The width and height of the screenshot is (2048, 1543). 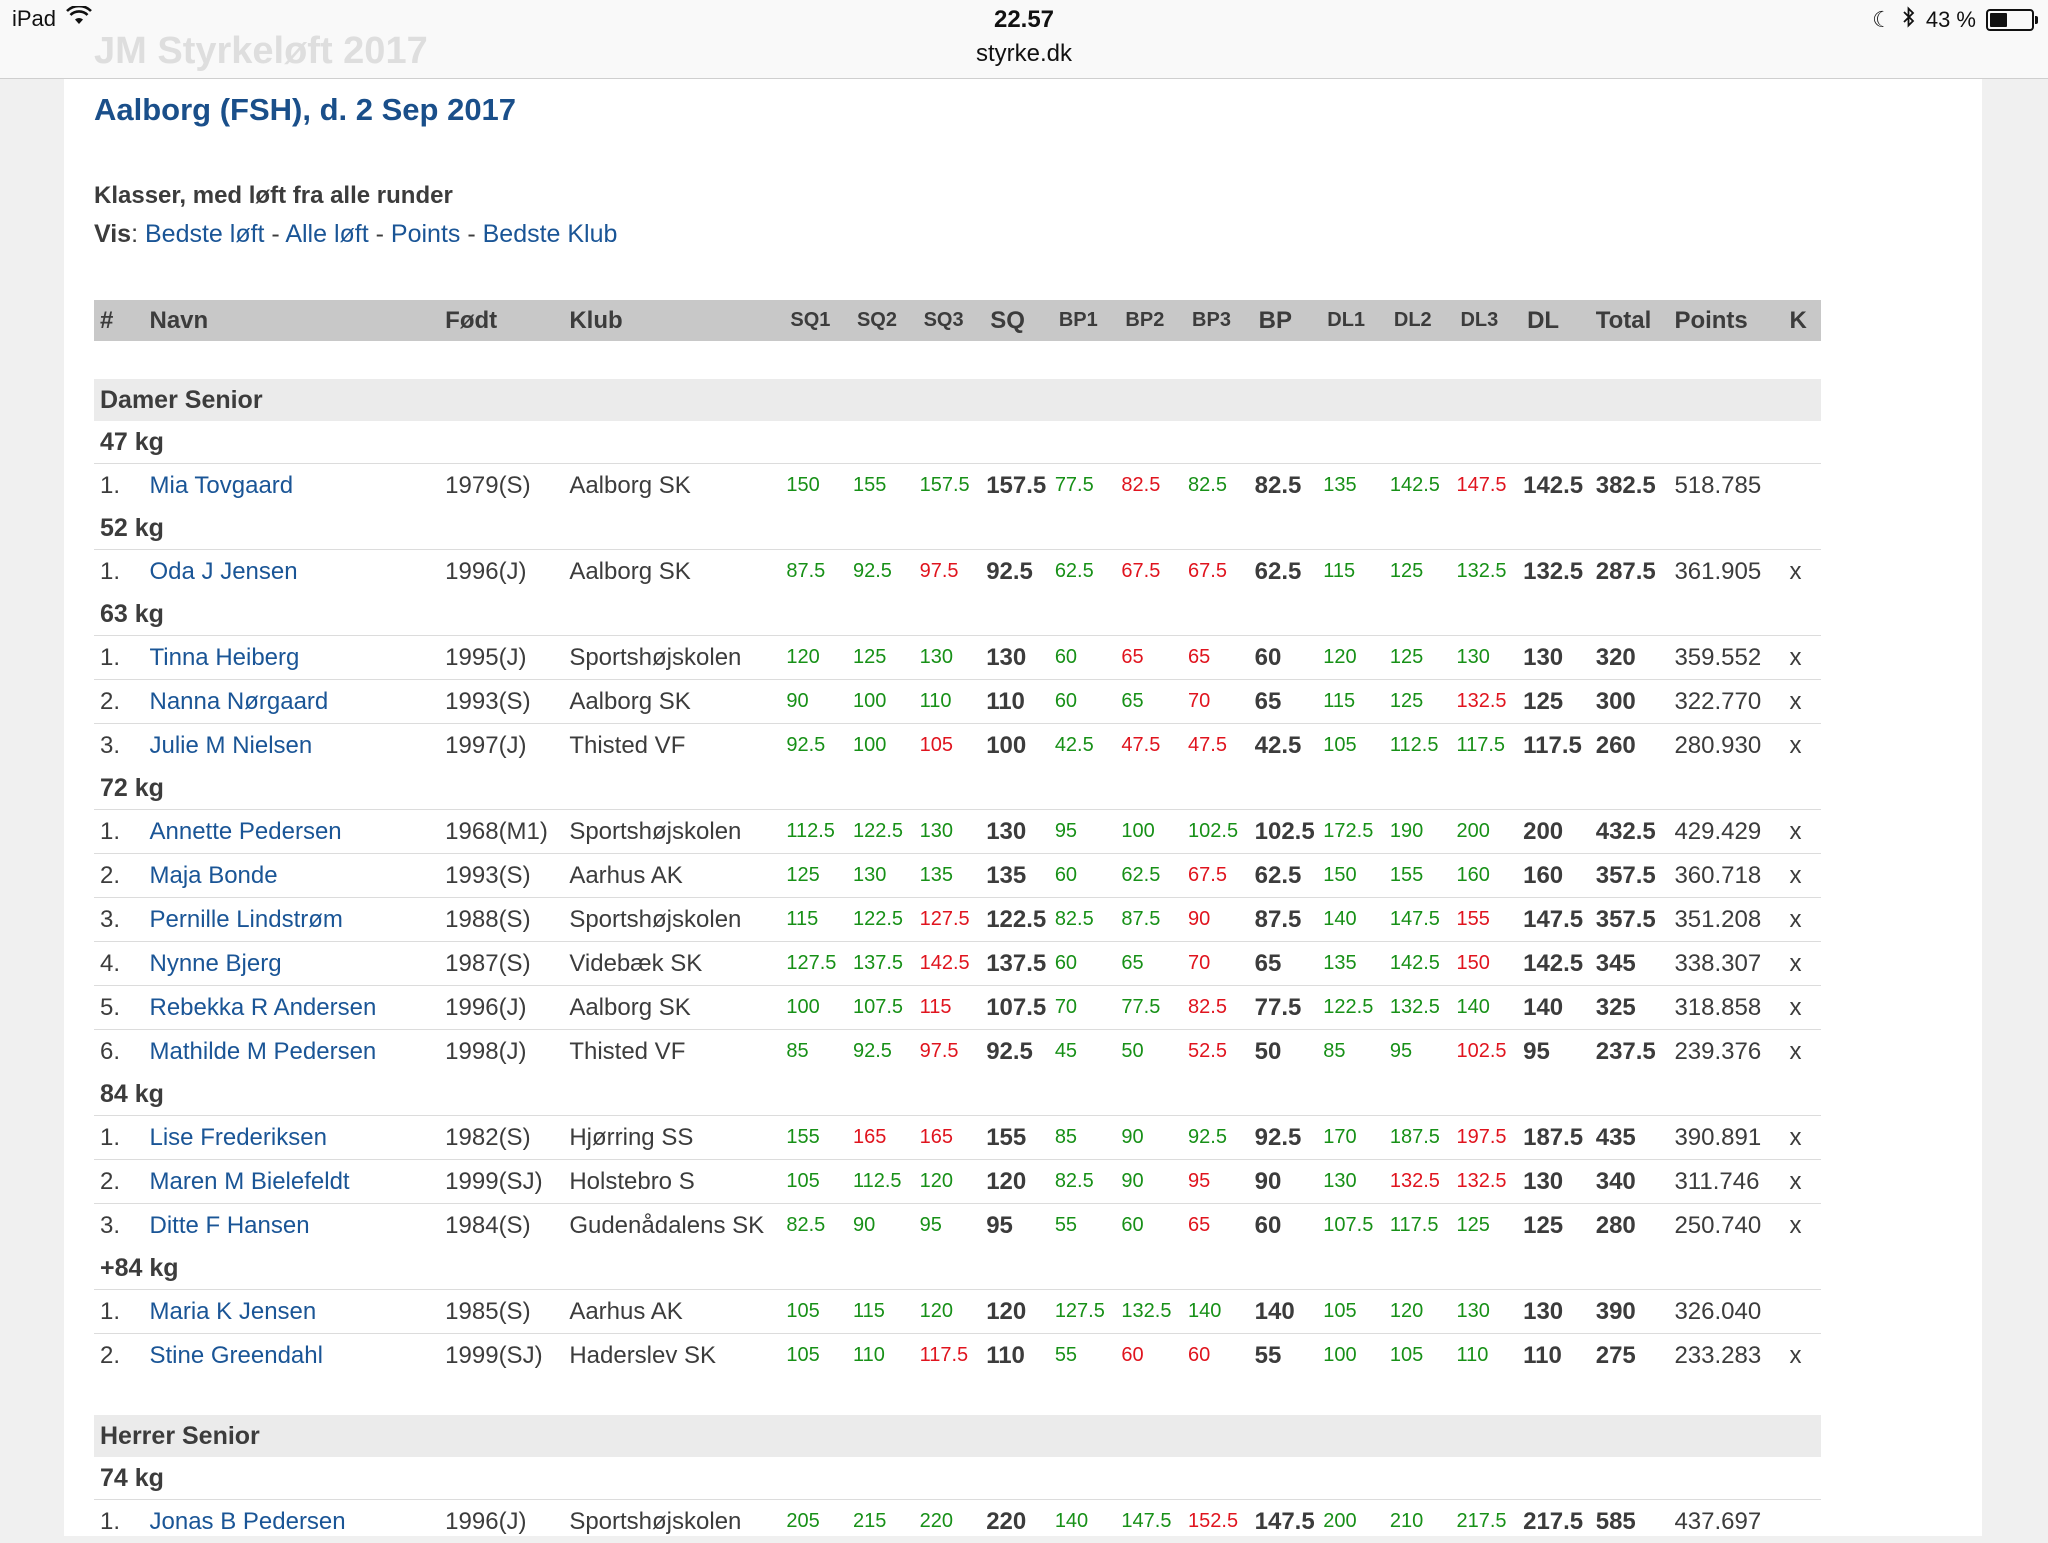 What do you see at coordinates (214, 875) in the screenshot?
I see `athlete-name-link: Maja Bonde` at bounding box center [214, 875].